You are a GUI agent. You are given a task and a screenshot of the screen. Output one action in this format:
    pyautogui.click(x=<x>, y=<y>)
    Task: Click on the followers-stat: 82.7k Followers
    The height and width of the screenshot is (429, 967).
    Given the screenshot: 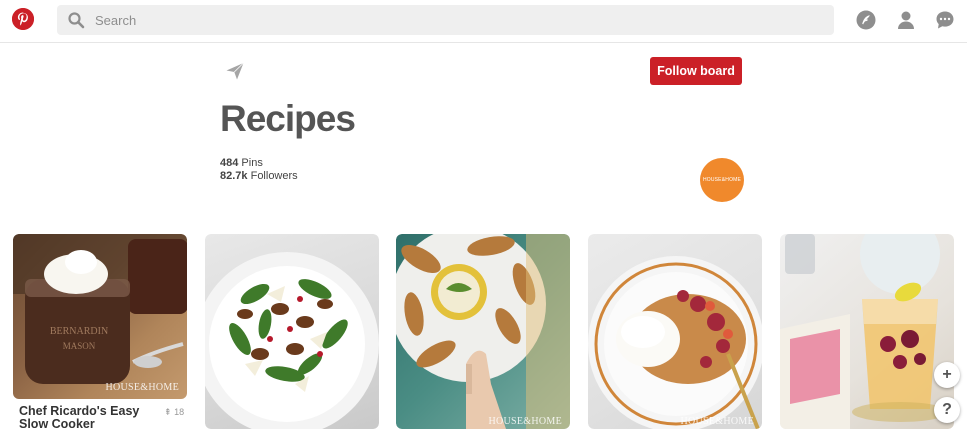 What is the action you would take?
    pyautogui.click(x=259, y=176)
    